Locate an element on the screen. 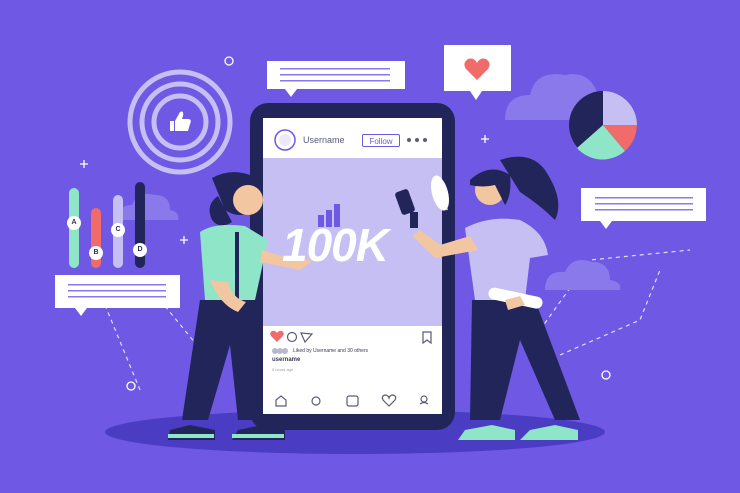  more-dots-icon is located at coordinates (417, 140).